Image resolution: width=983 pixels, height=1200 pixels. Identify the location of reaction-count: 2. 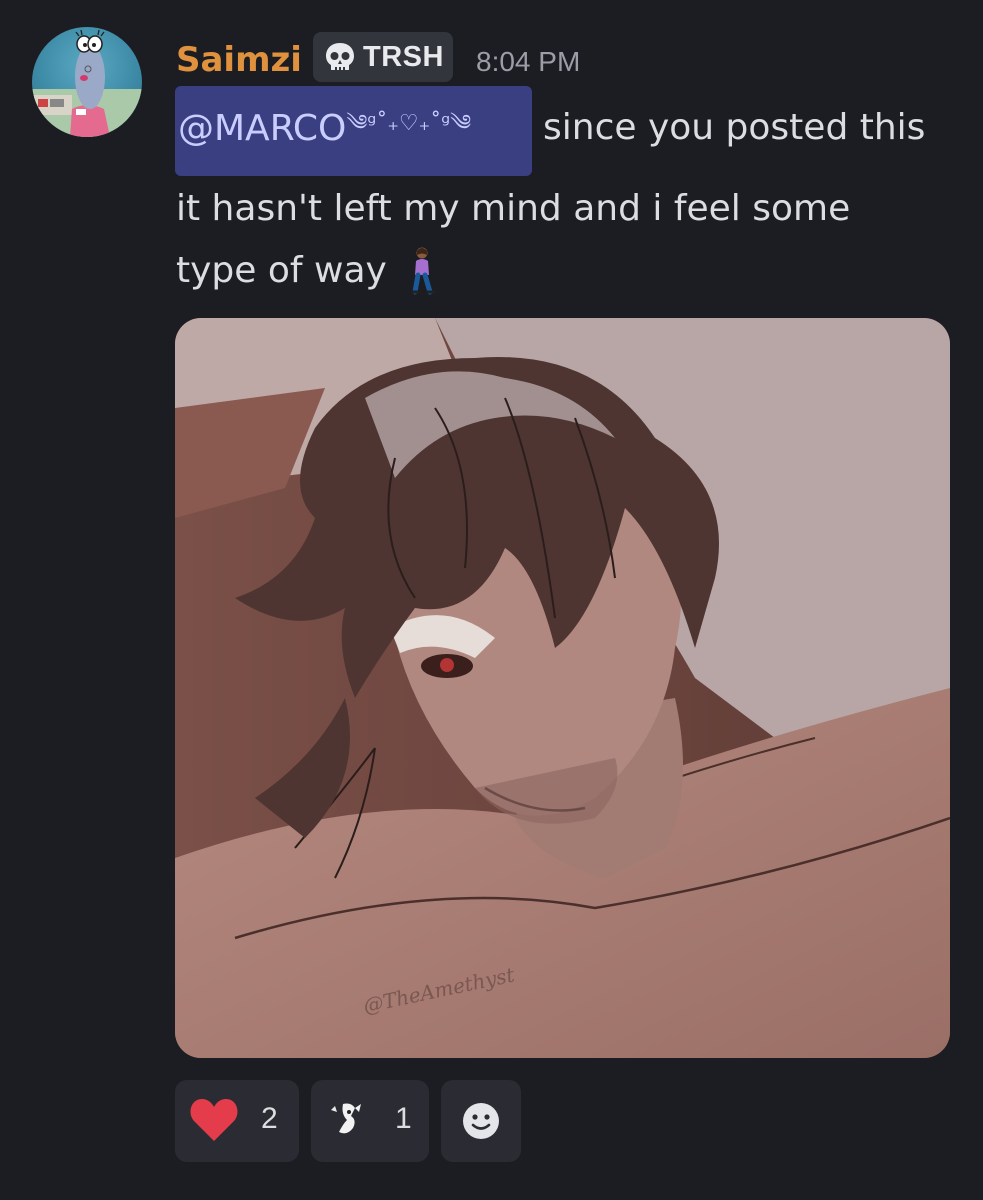
(269, 1118).